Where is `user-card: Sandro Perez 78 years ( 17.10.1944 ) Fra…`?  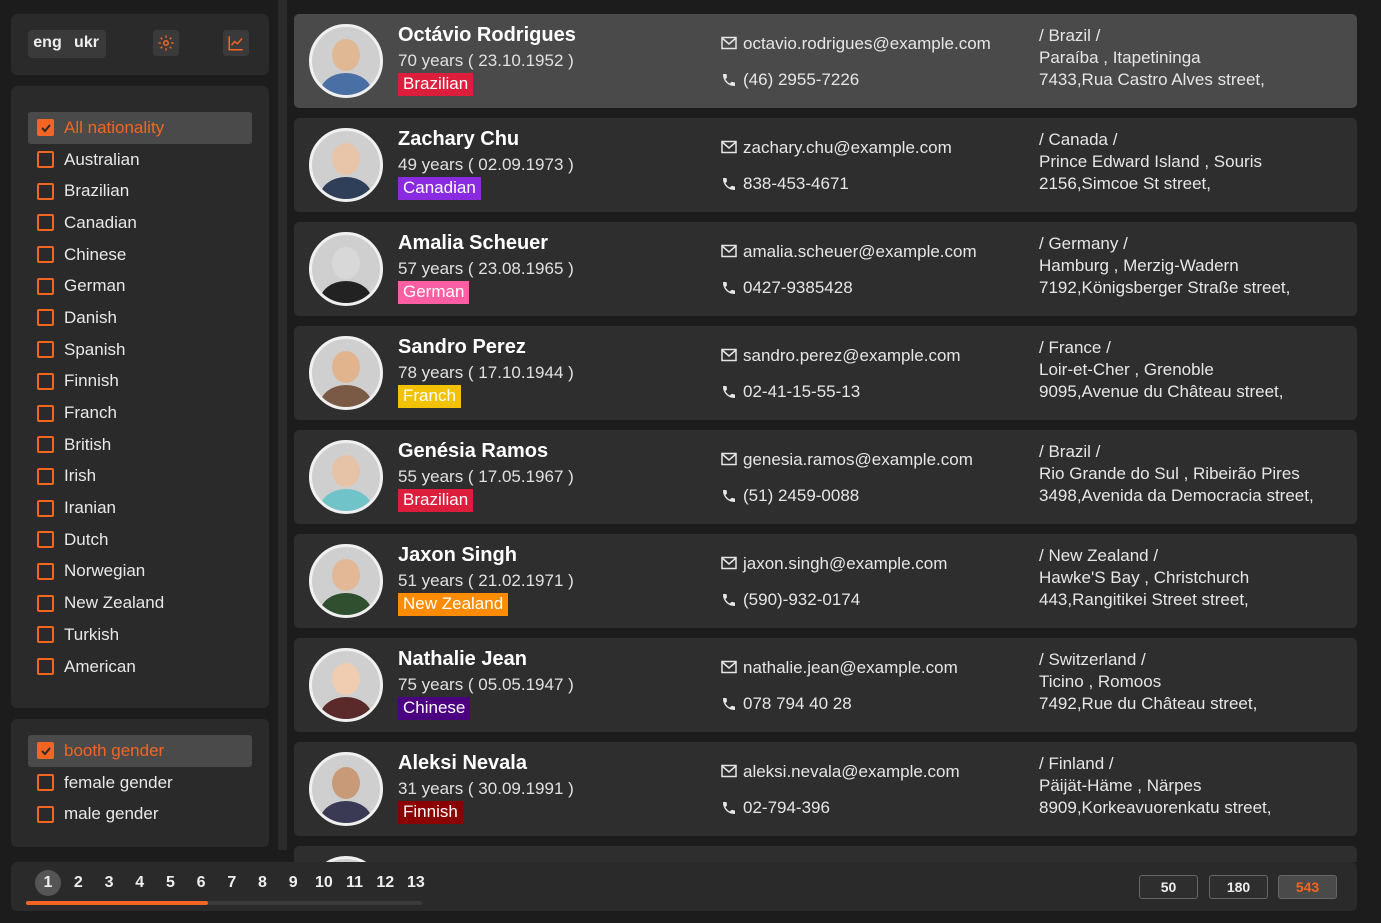
user-card: Sandro Perez 78 years ( 17.10.1944 ) Fra… is located at coordinates (825, 373).